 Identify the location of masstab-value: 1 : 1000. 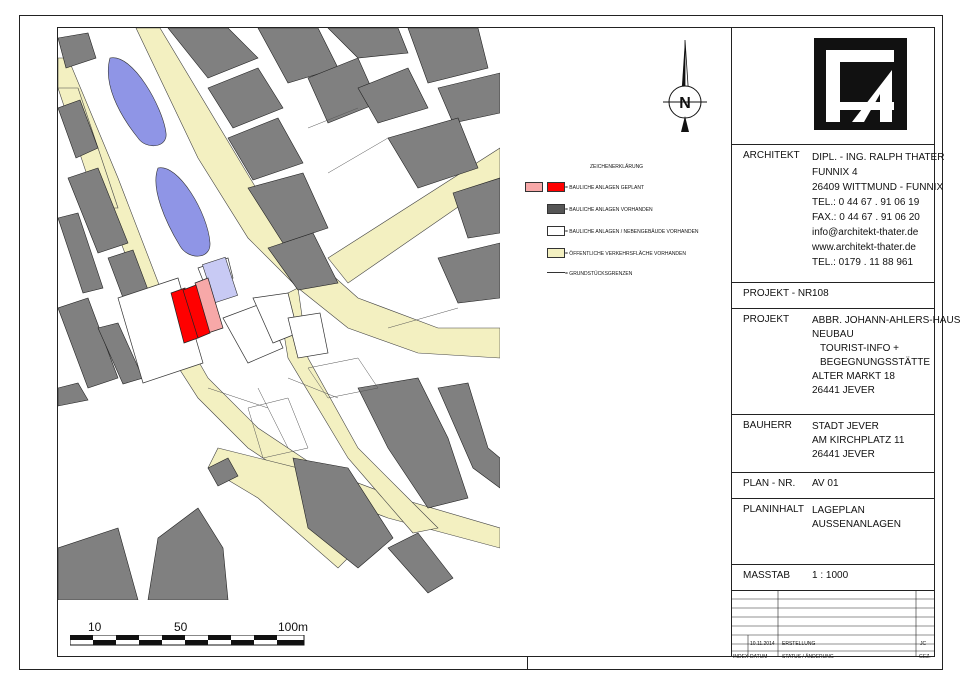
(830, 575).